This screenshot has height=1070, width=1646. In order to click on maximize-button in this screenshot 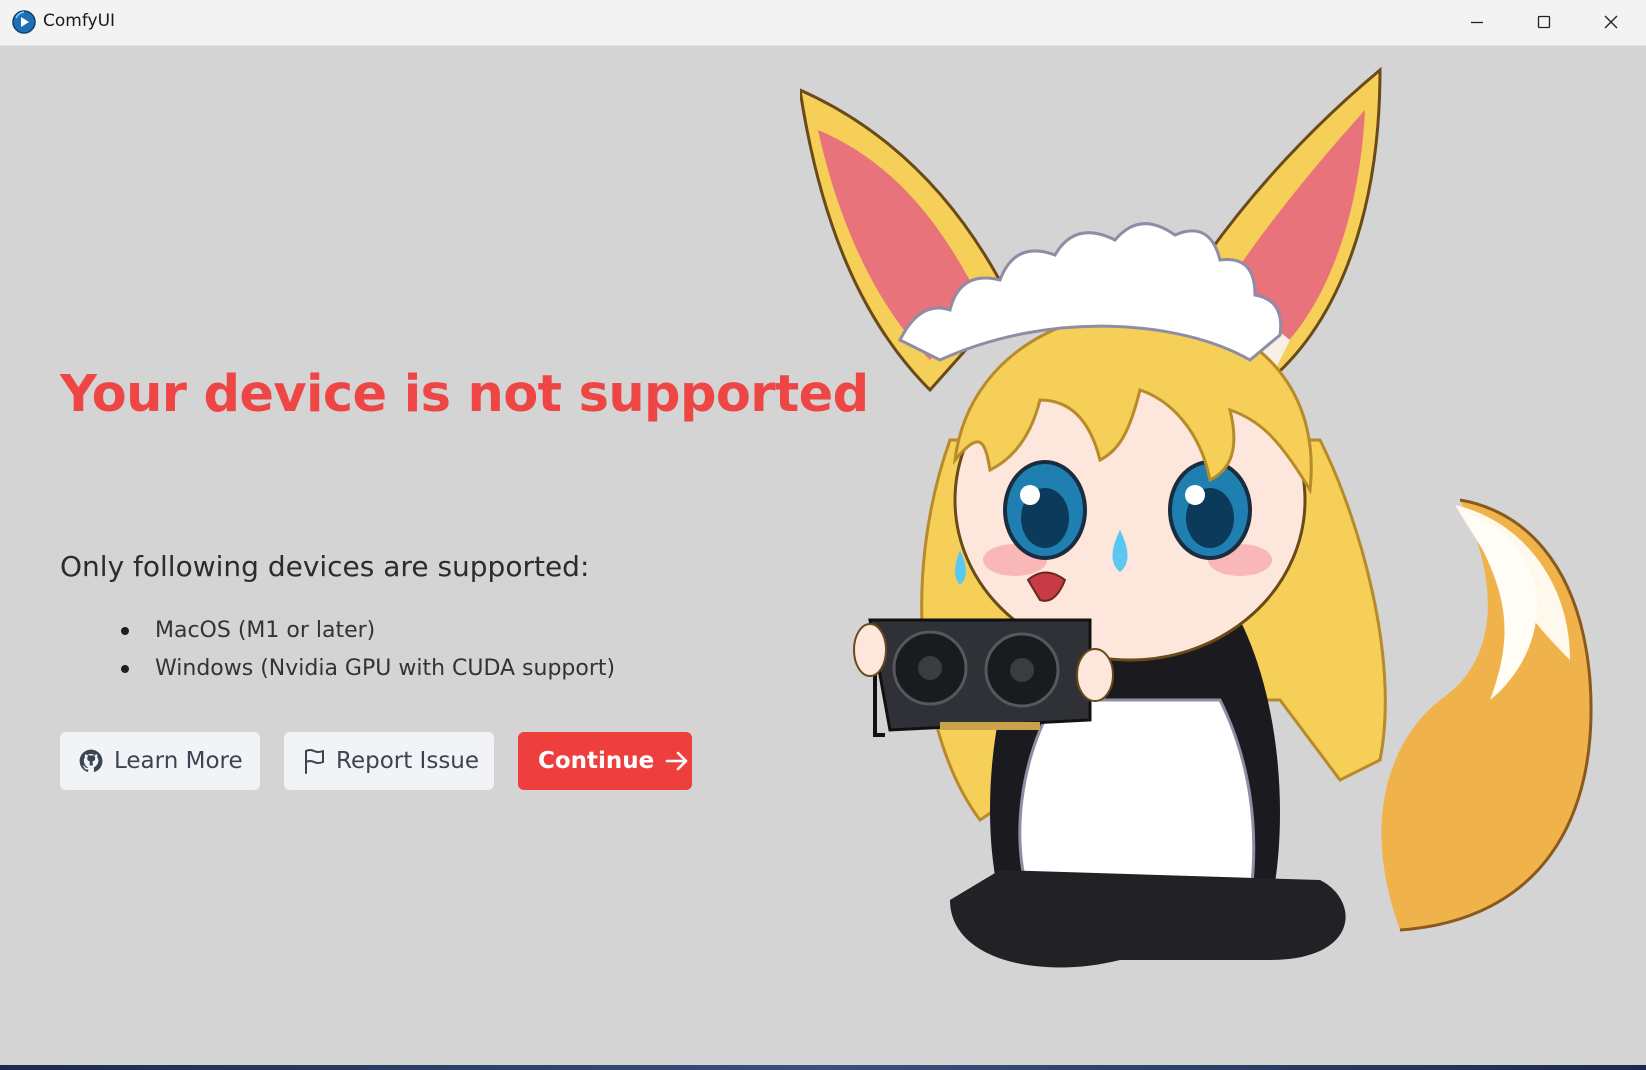, I will do `click(1544, 22)`.